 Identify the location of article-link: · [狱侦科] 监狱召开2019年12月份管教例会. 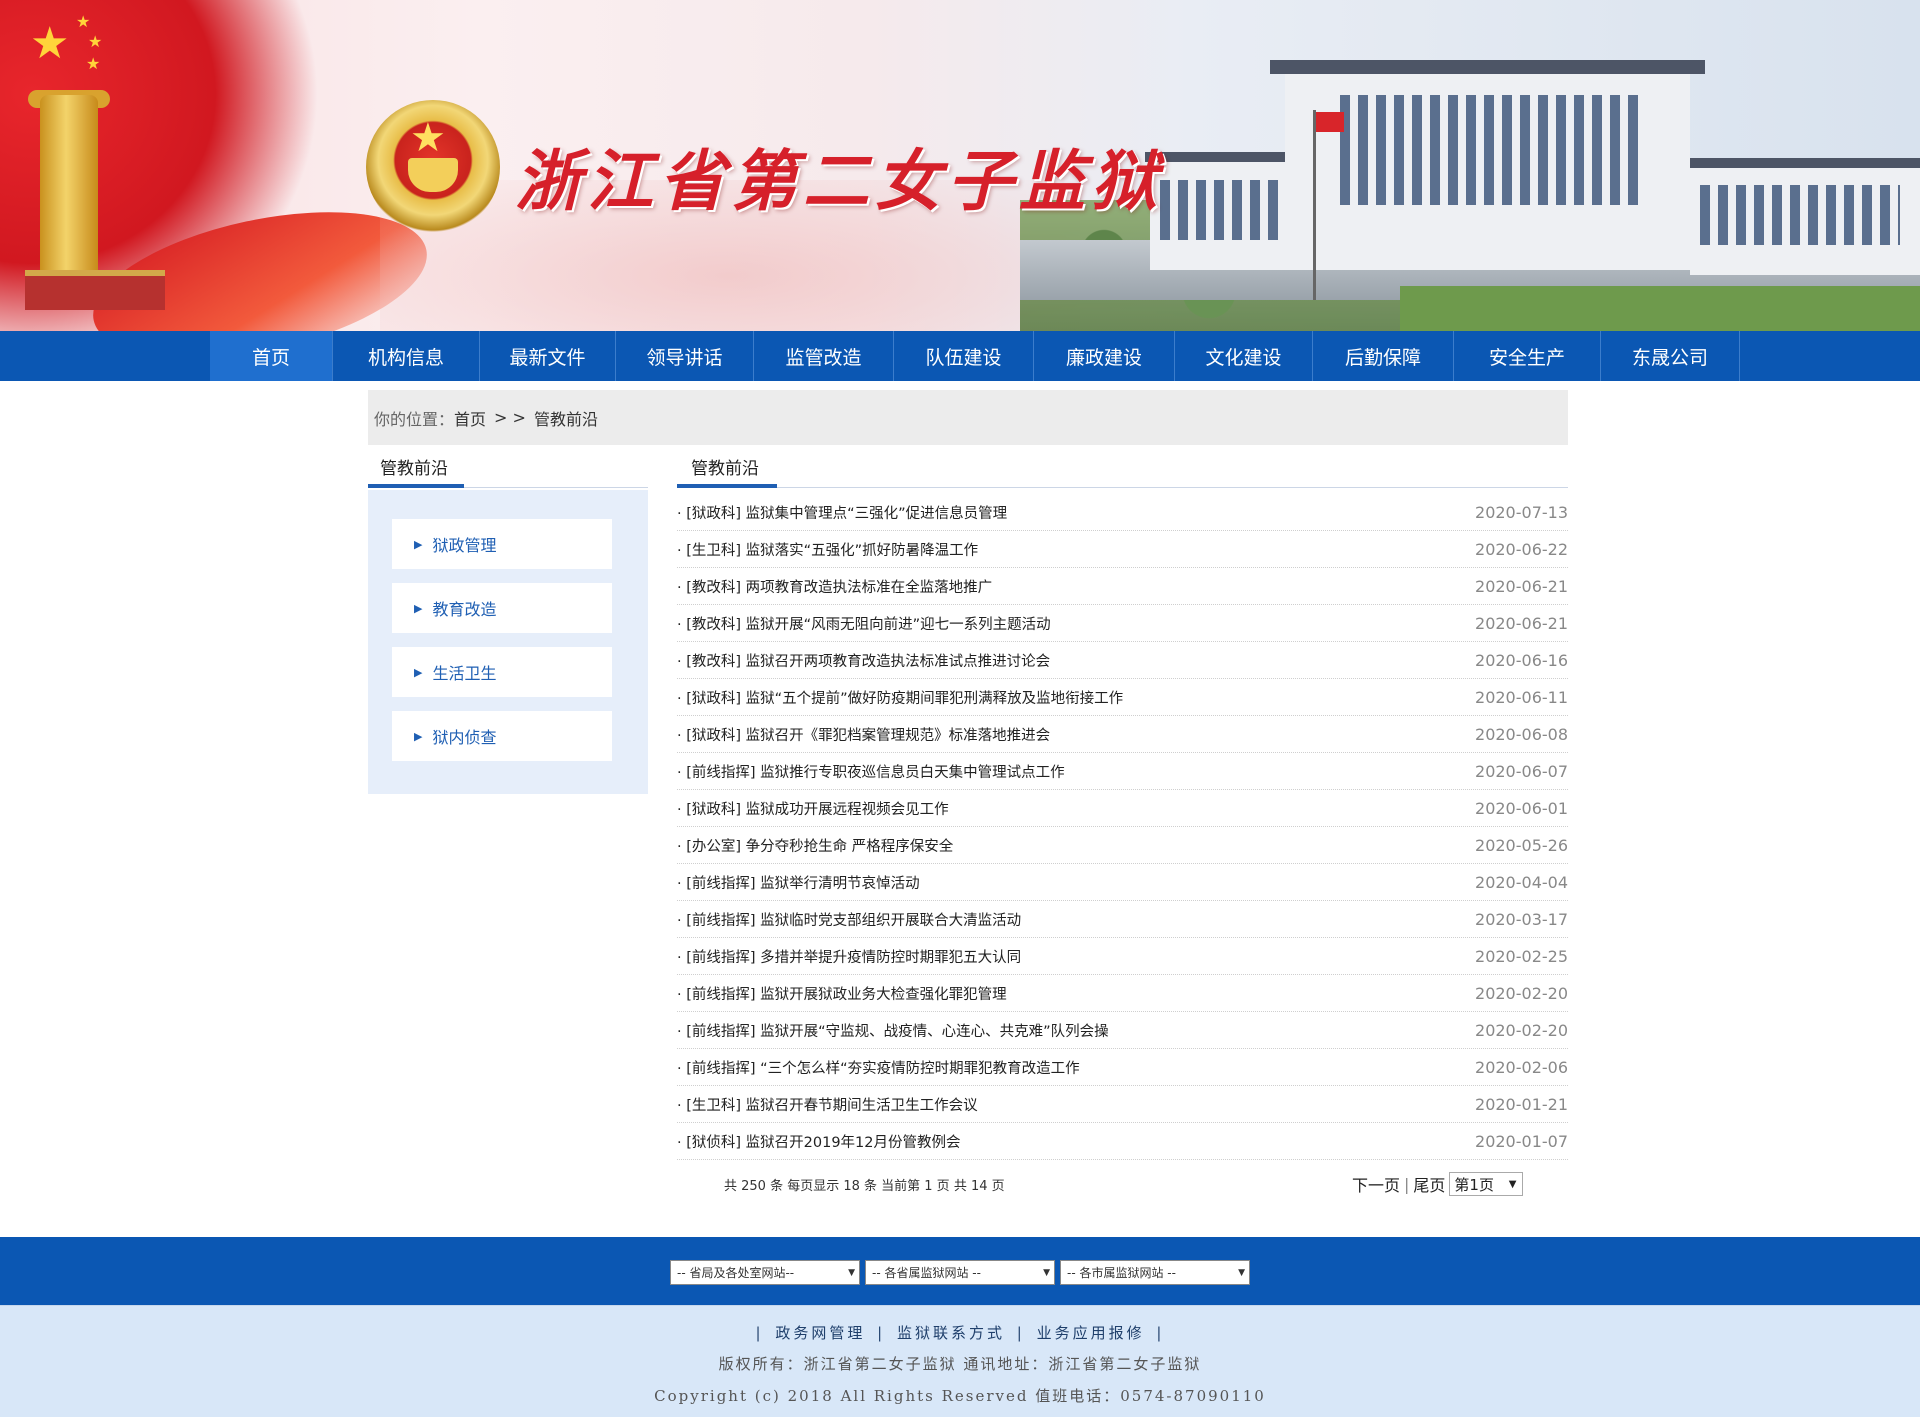
(819, 1141).